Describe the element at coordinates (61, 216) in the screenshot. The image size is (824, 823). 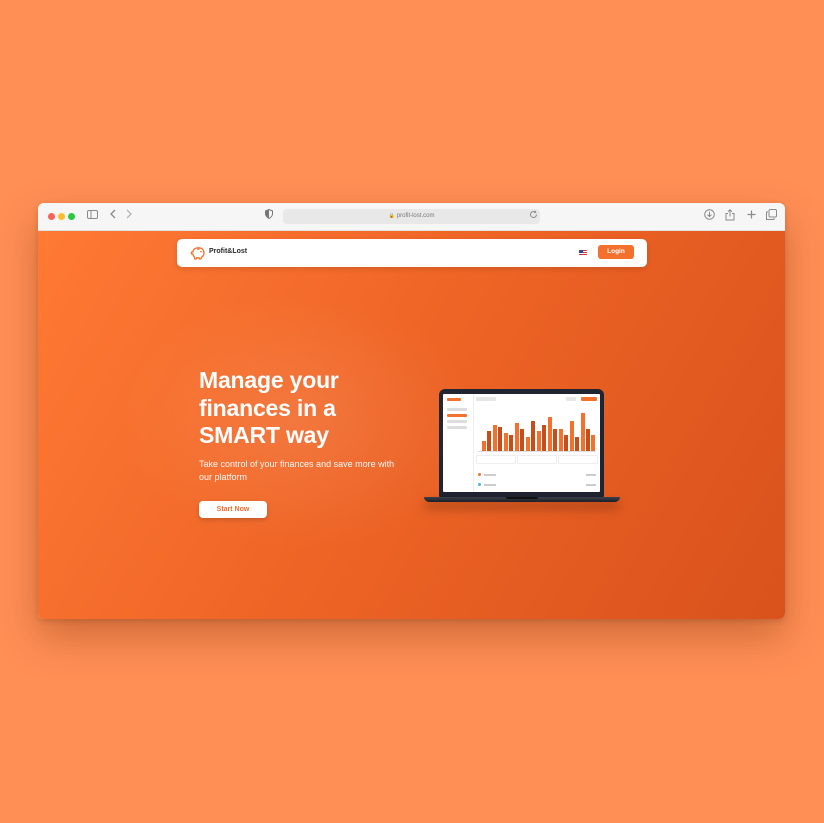
I see `minimize-window-button` at that location.